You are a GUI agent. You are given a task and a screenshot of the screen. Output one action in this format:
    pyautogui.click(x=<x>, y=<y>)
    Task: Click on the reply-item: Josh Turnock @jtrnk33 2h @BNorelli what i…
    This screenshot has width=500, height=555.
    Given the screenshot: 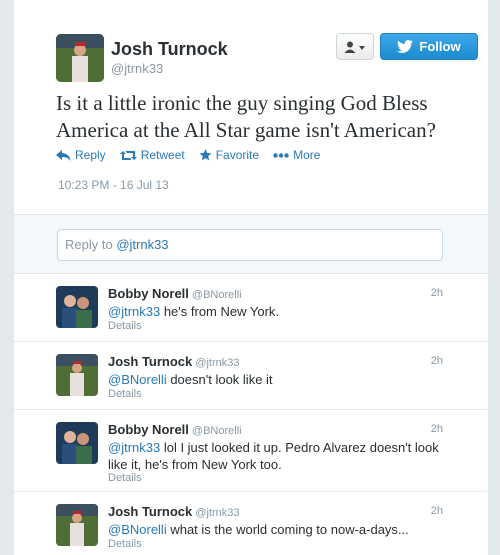 What is the action you would take?
    pyautogui.click(x=251, y=523)
    